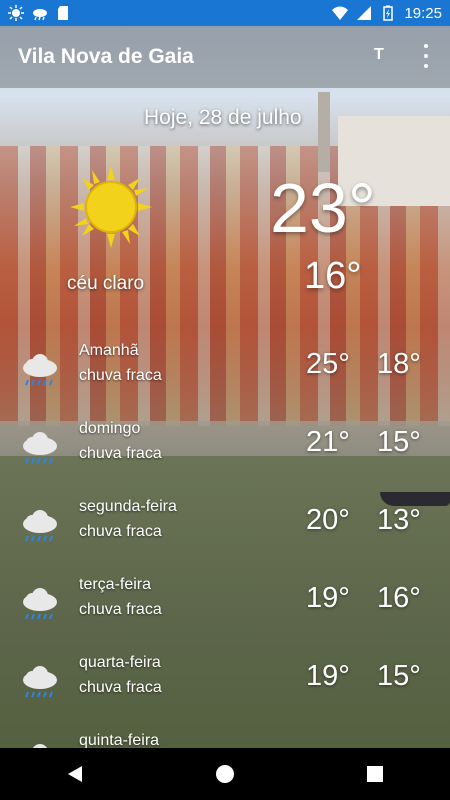 This screenshot has width=450, height=800. I want to click on church-tower, so click(324, 132).